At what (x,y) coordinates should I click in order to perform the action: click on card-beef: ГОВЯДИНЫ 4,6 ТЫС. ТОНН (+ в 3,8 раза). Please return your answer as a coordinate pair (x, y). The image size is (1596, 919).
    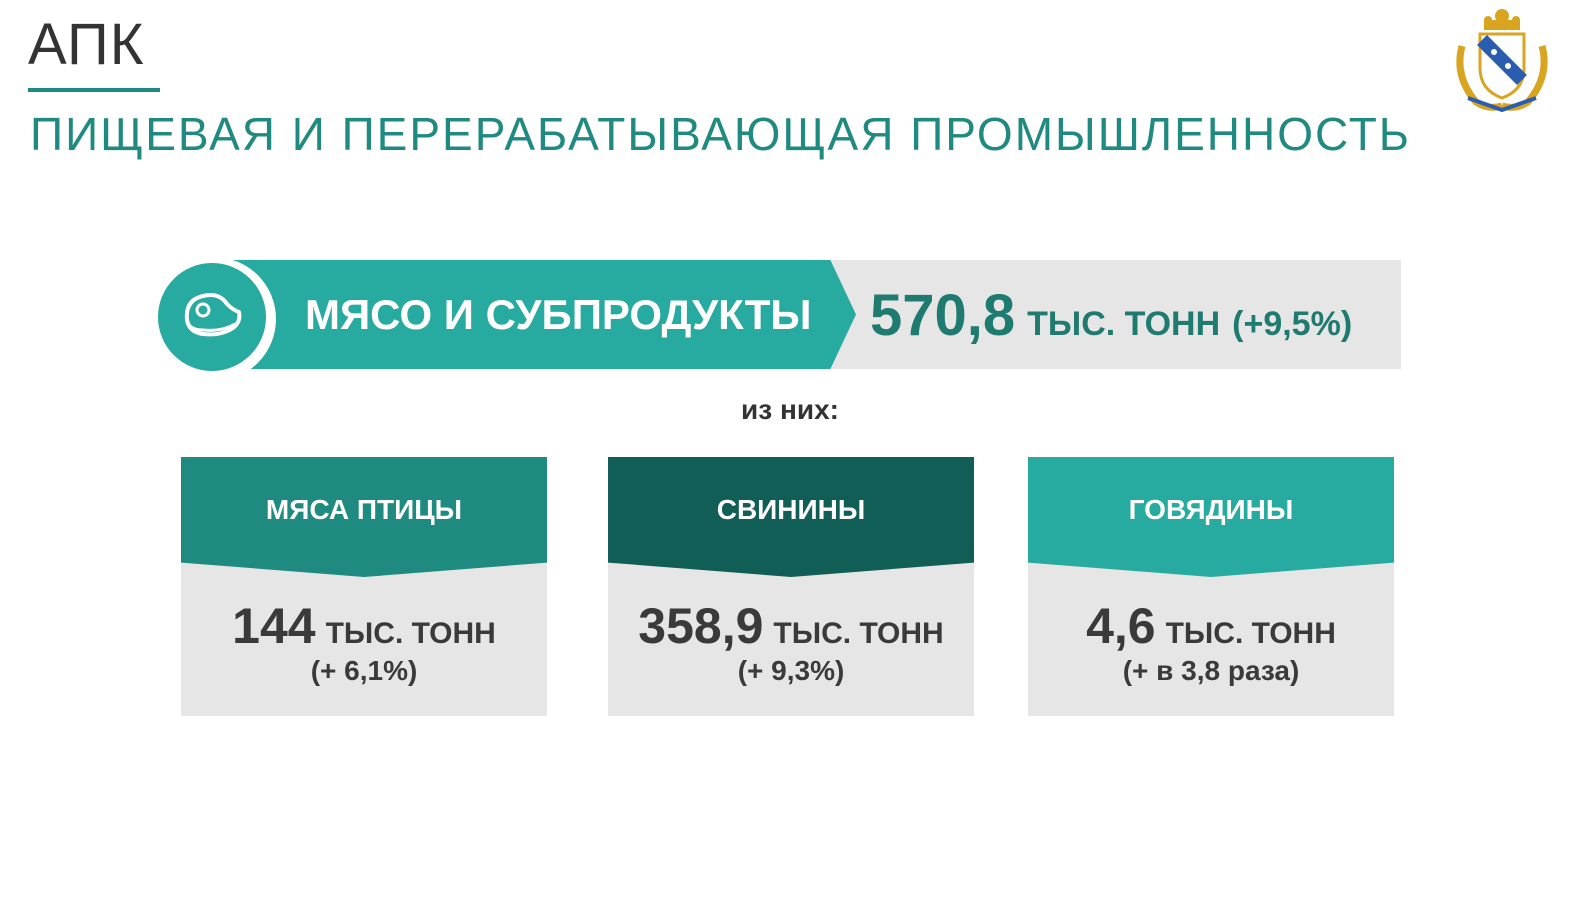
    Looking at the image, I should click on (1211, 586).